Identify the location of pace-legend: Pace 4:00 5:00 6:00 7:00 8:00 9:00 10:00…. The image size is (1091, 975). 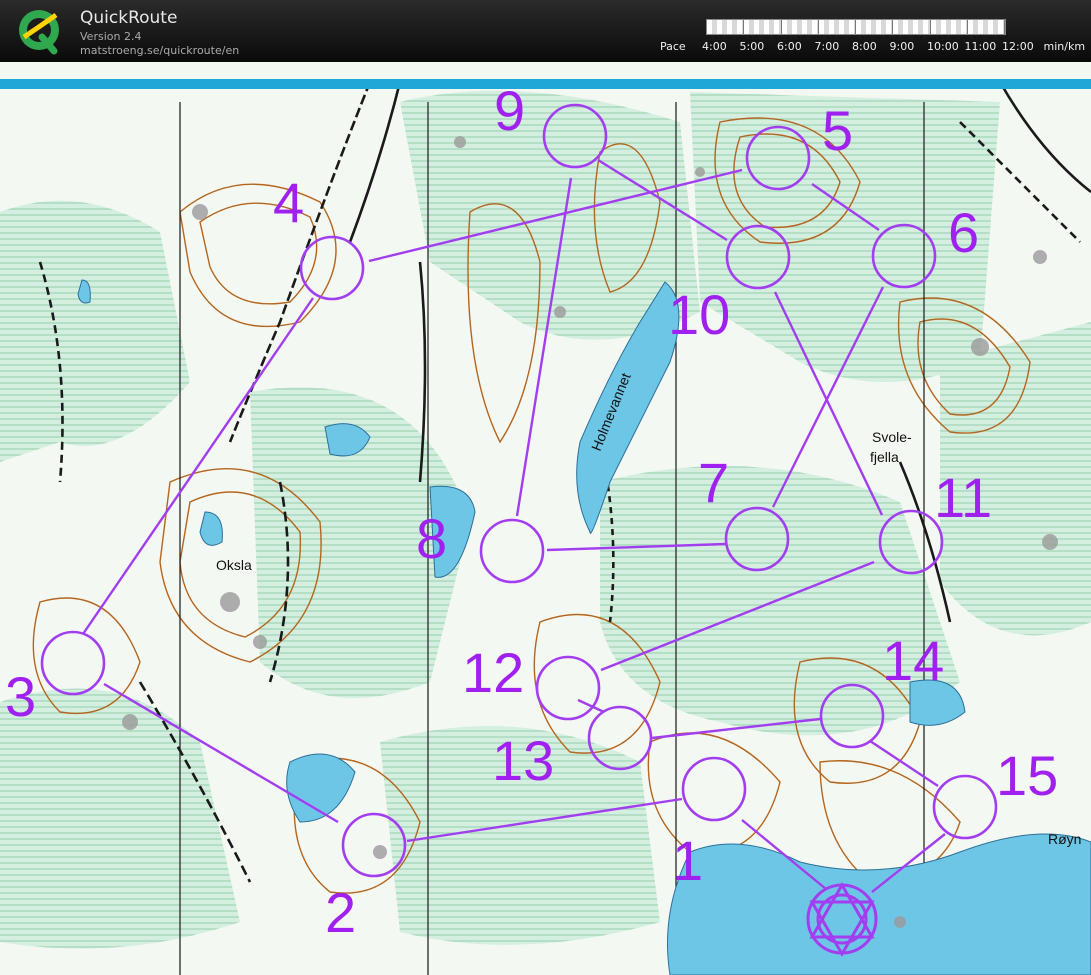
(872, 46).